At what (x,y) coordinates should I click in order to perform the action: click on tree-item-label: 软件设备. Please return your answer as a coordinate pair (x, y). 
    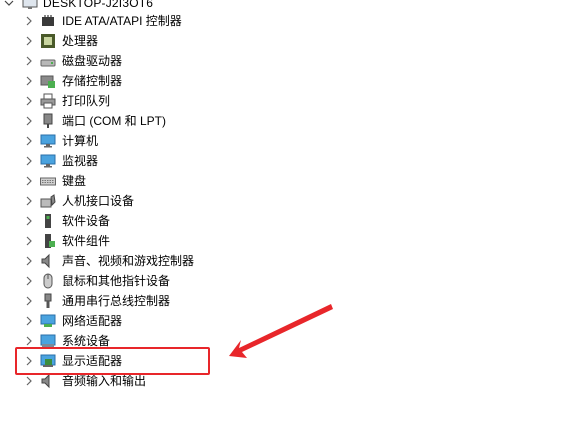
    Looking at the image, I should click on (86, 221).